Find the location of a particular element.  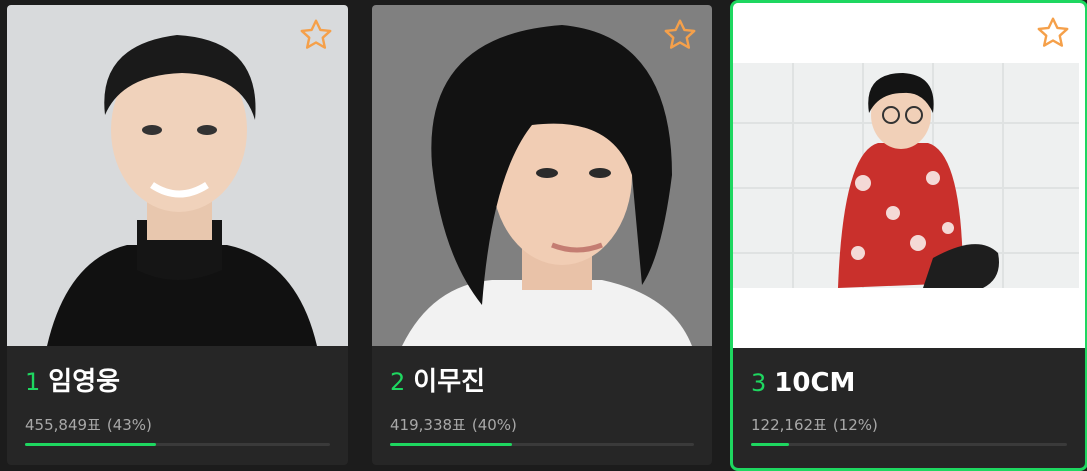

vote-count: 455,849표 (43%) is located at coordinates (177, 424).